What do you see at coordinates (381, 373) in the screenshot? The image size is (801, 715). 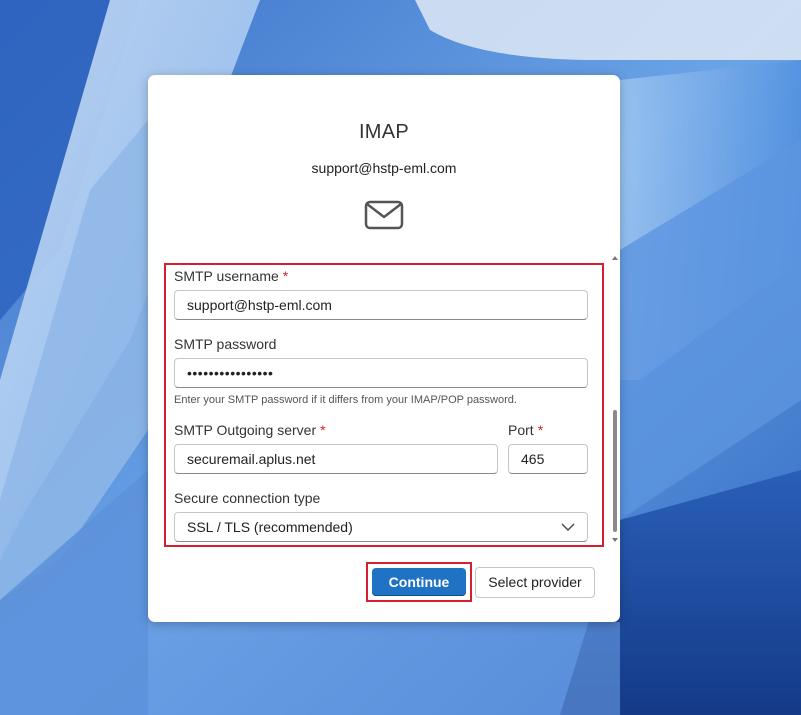 I see `smtp-password-input: ••••••••••••••••` at bounding box center [381, 373].